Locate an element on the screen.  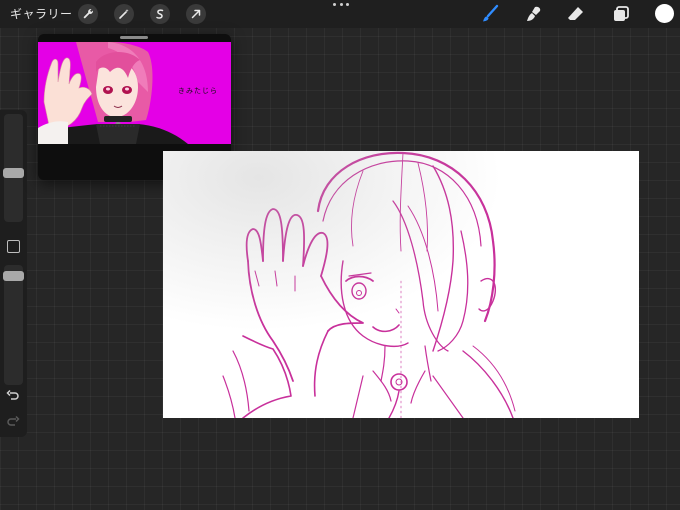
layers-button is located at coordinates (621, 14).